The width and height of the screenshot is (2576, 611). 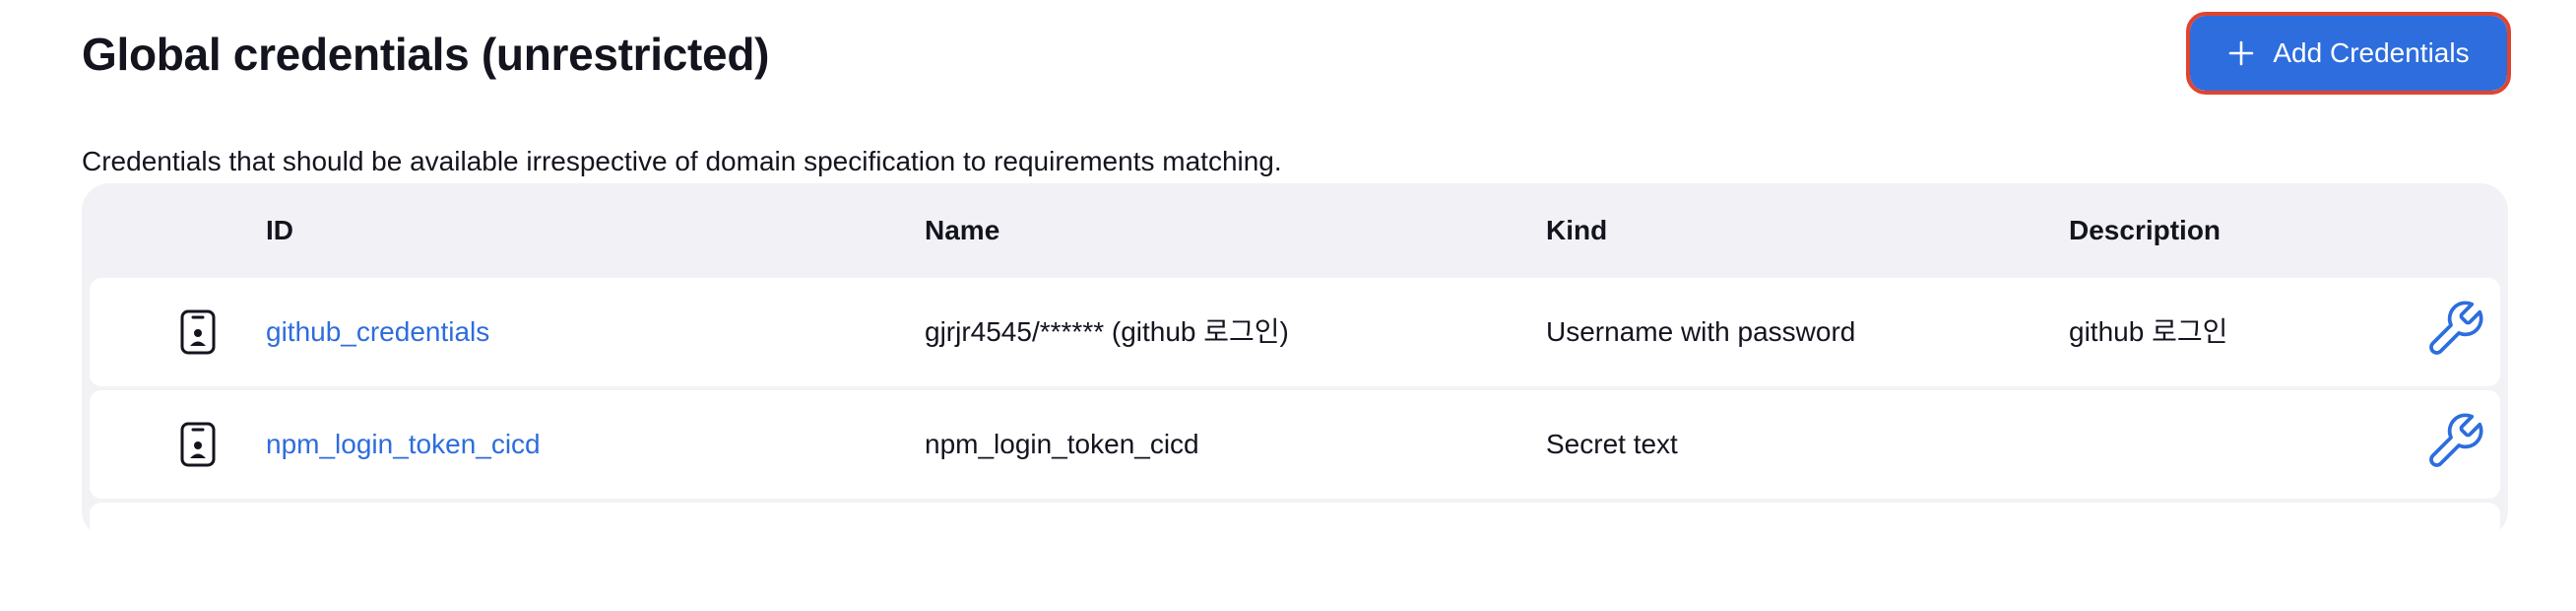 I want to click on credential-kind: Secret text, so click(x=1612, y=444).